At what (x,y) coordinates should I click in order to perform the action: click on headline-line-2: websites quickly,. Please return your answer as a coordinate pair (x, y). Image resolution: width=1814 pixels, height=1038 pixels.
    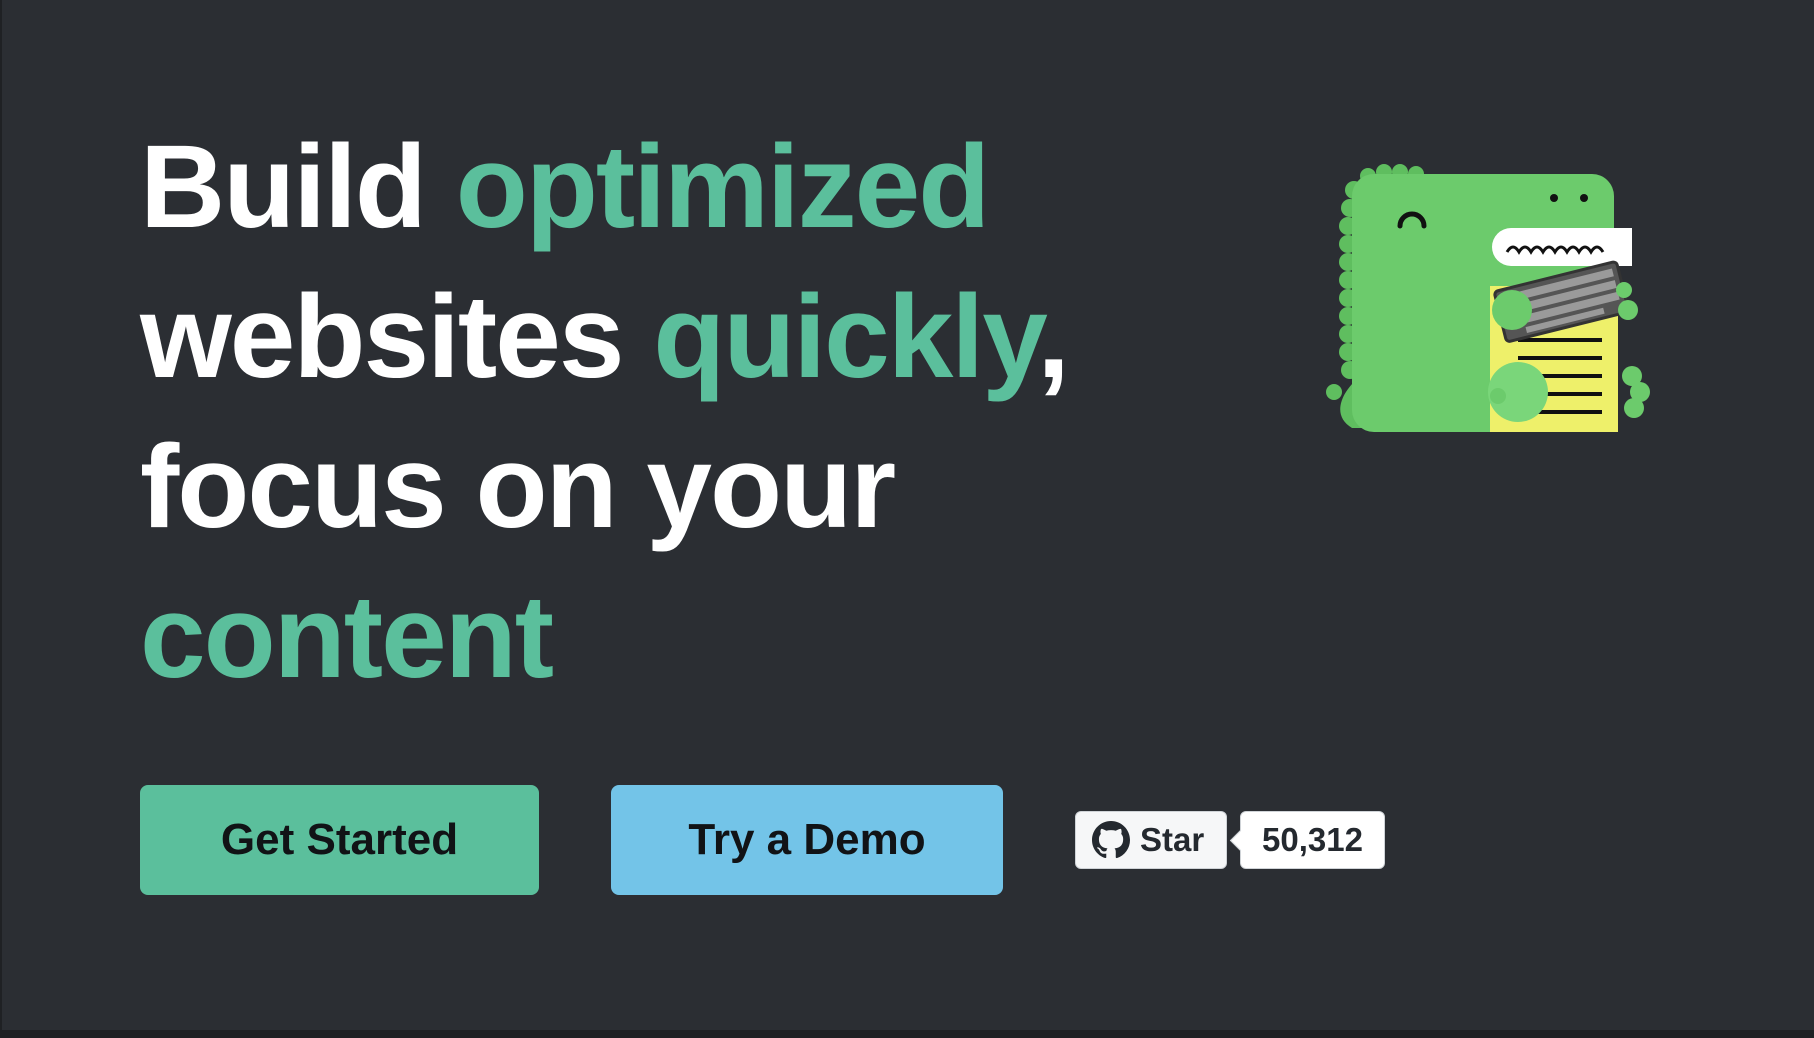
    Looking at the image, I should click on (605, 337).